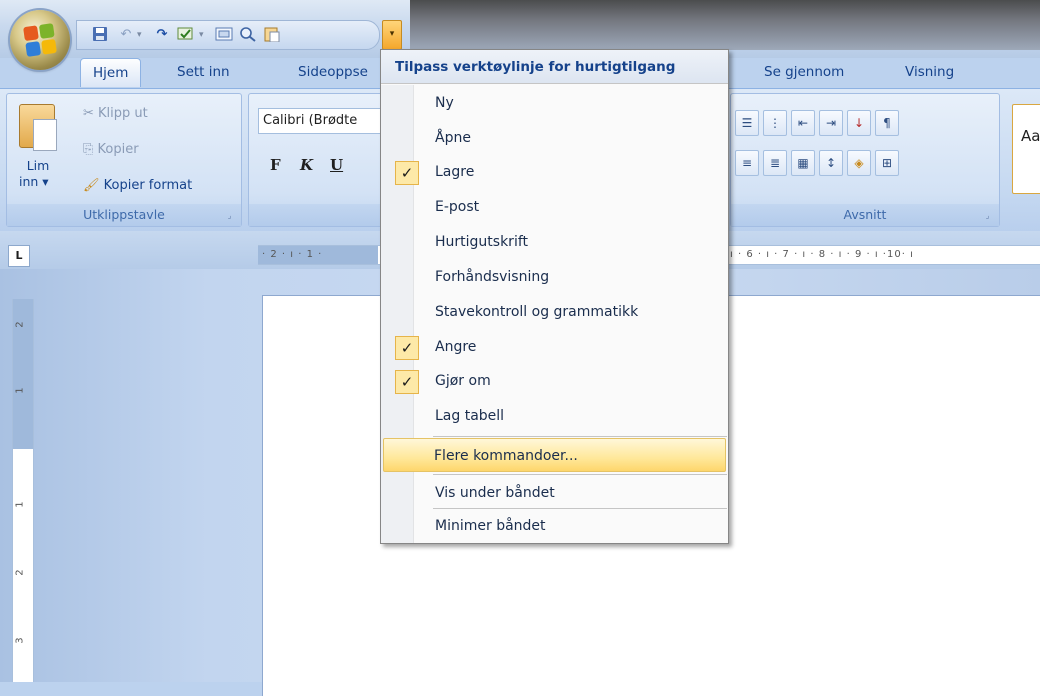 The width and height of the screenshot is (1040, 696). What do you see at coordinates (804, 72) in the screenshot?
I see `tab-se-gjennom: Se gjennom` at bounding box center [804, 72].